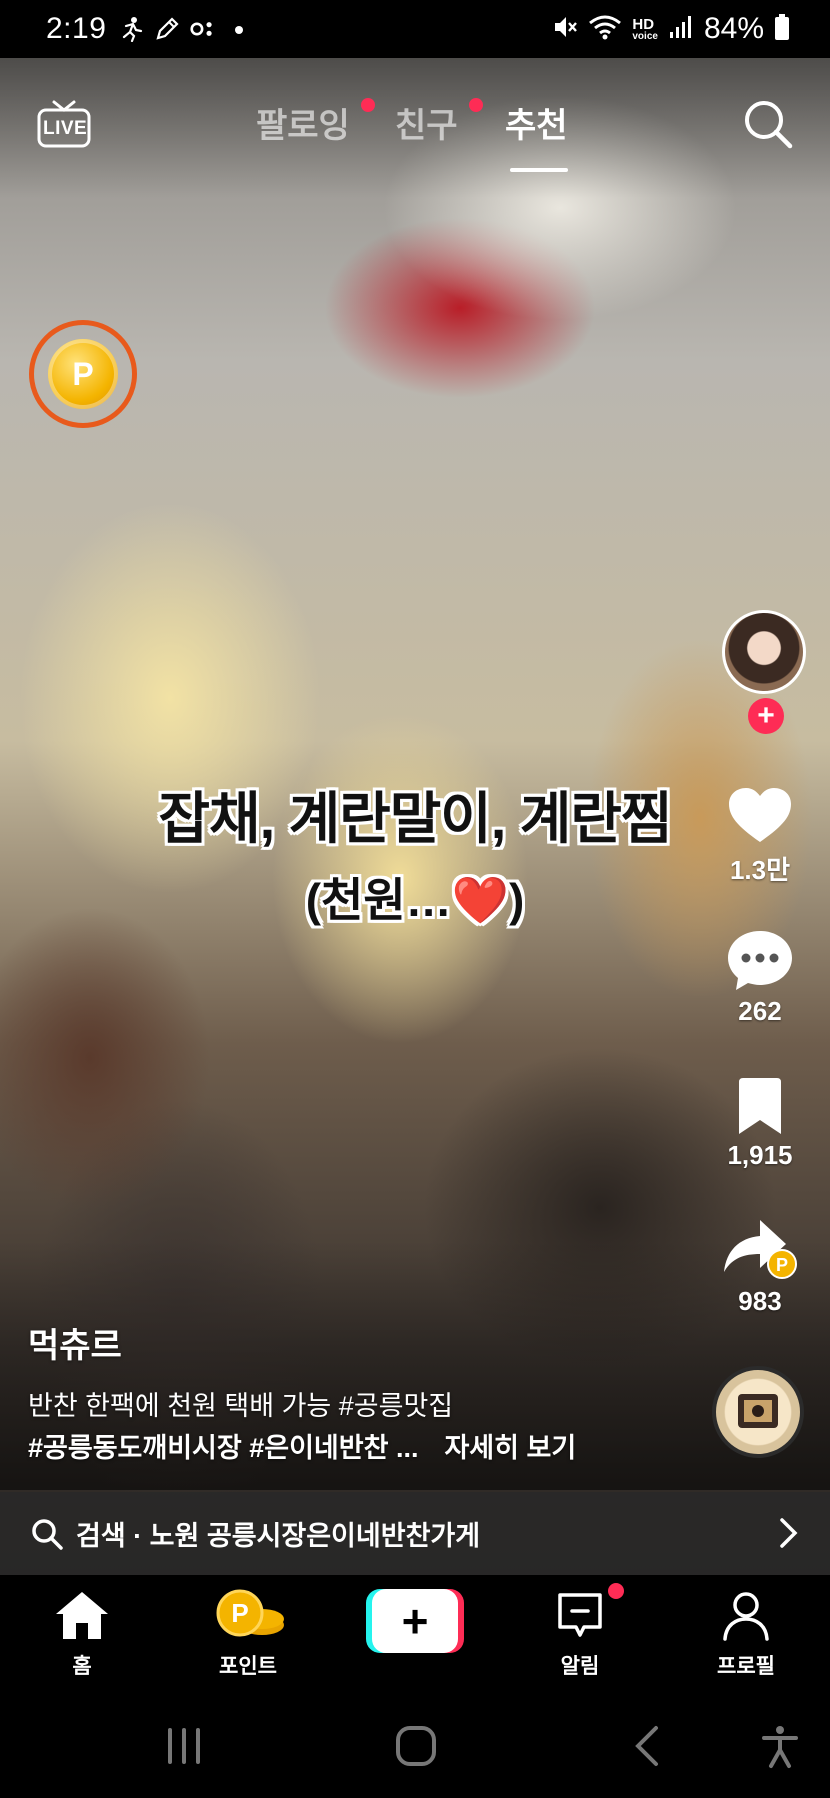  I want to click on coin-reward-timer: P, so click(83, 374).